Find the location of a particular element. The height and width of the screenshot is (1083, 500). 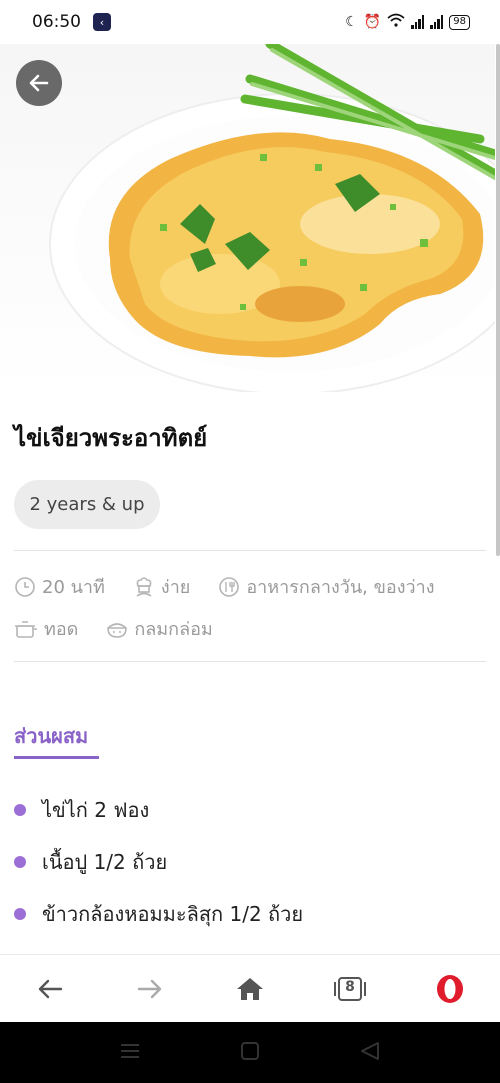

browser-tabs-button: 8 is located at coordinates (350, 989).